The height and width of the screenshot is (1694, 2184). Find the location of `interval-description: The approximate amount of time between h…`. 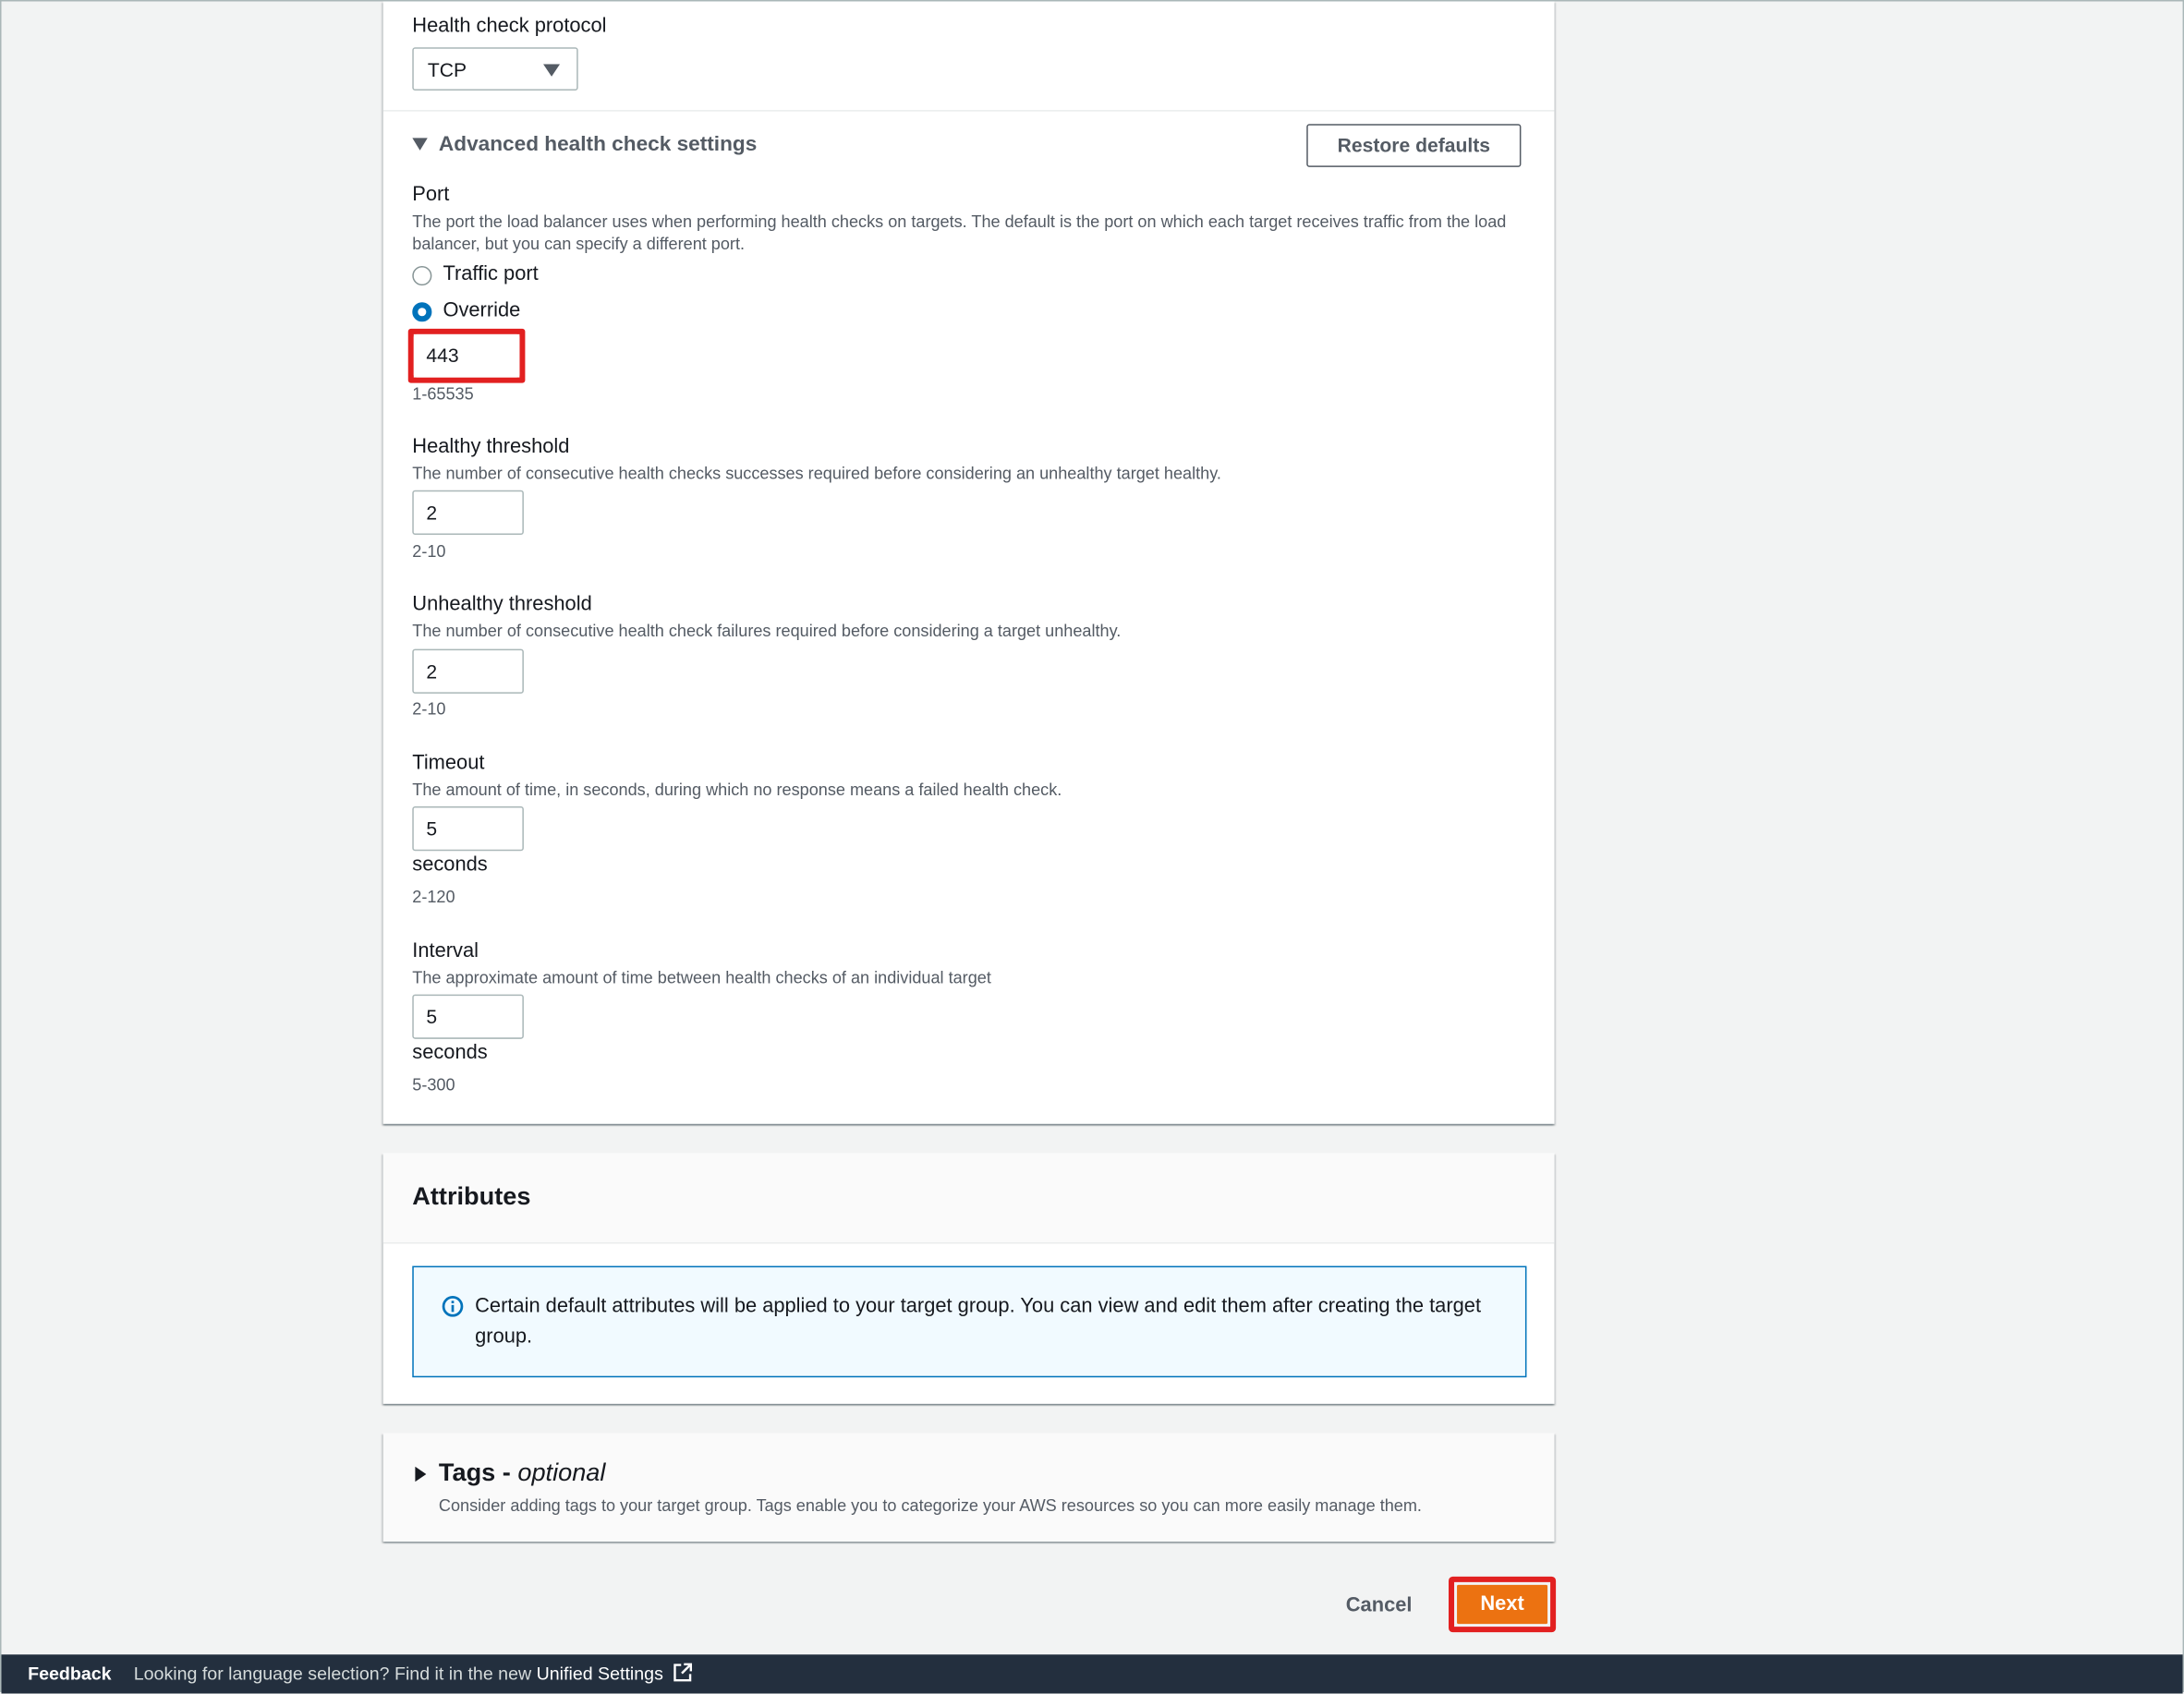

interval-description: The approximate amount of time between h… is located at coordinates (701, 977).